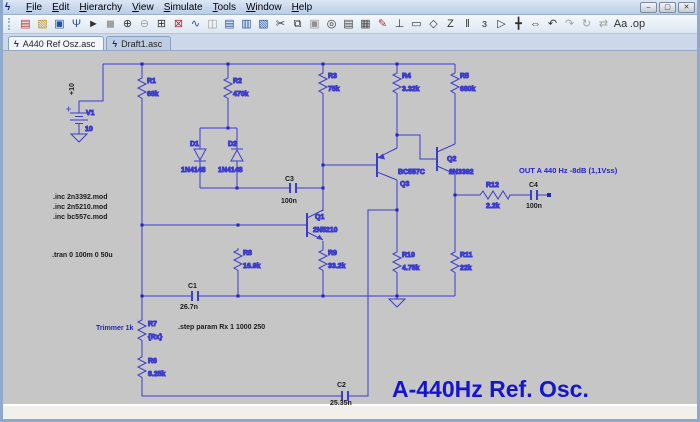 The image size is (700, 422). Describe the element at coordinates (34, 7) in the screenshot. I see `menu-item: File` at that location.